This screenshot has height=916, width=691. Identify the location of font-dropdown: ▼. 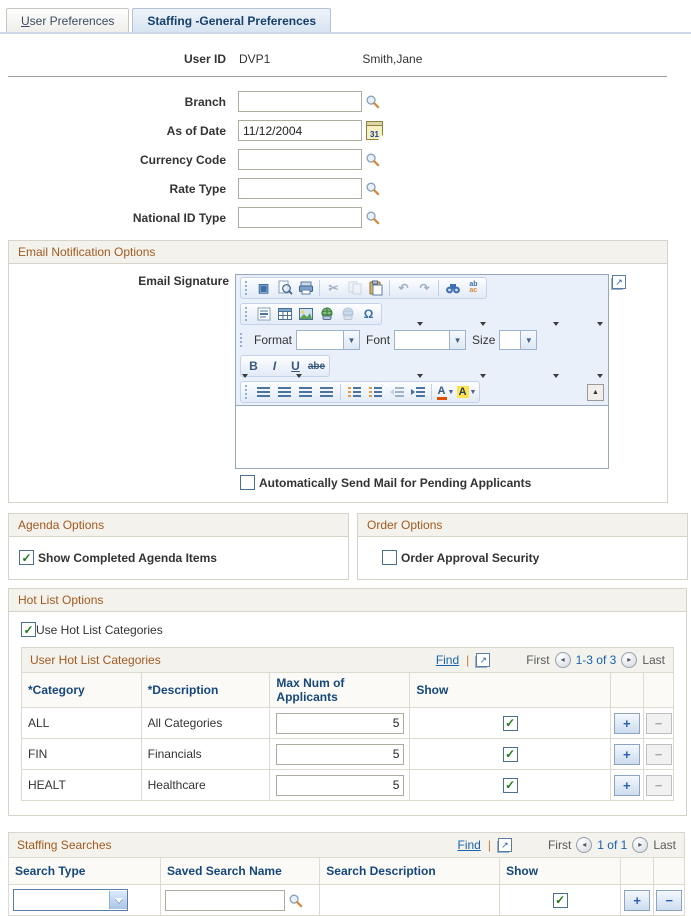
(430, 340).